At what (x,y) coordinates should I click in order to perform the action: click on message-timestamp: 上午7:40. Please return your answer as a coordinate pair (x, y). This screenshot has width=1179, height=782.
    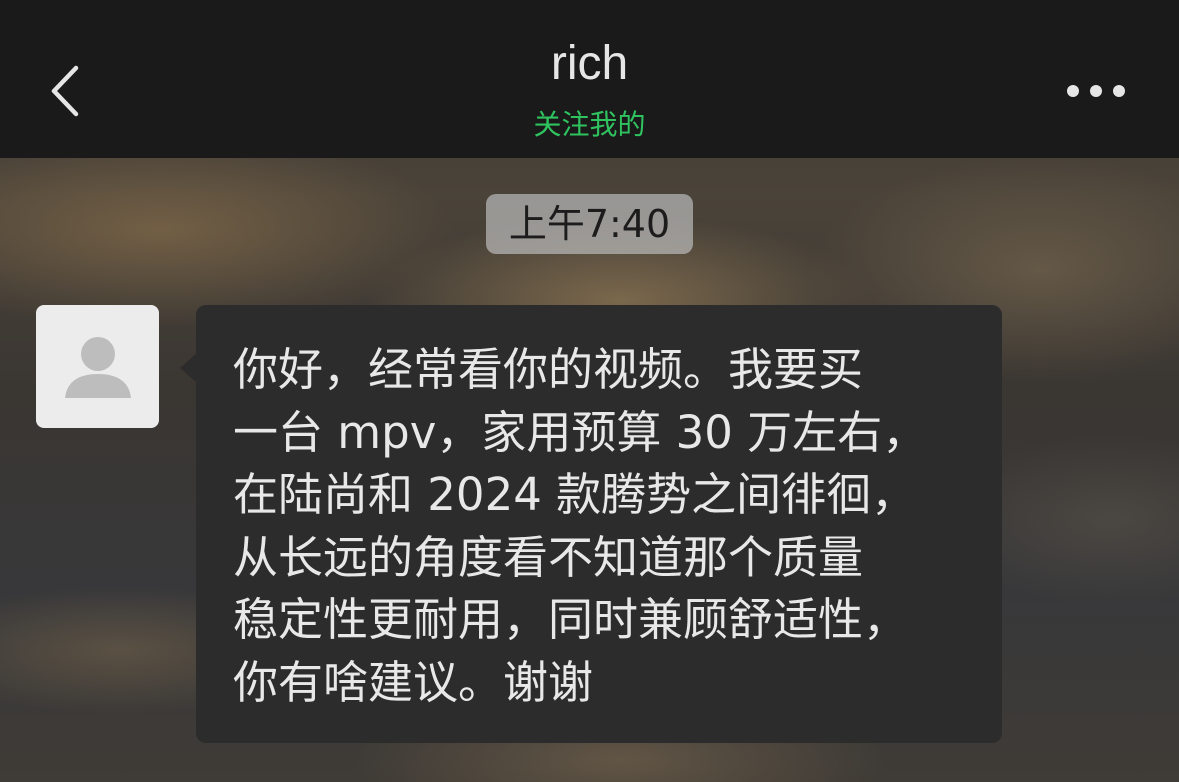
    Looking at the image, I should click on (589, 224).